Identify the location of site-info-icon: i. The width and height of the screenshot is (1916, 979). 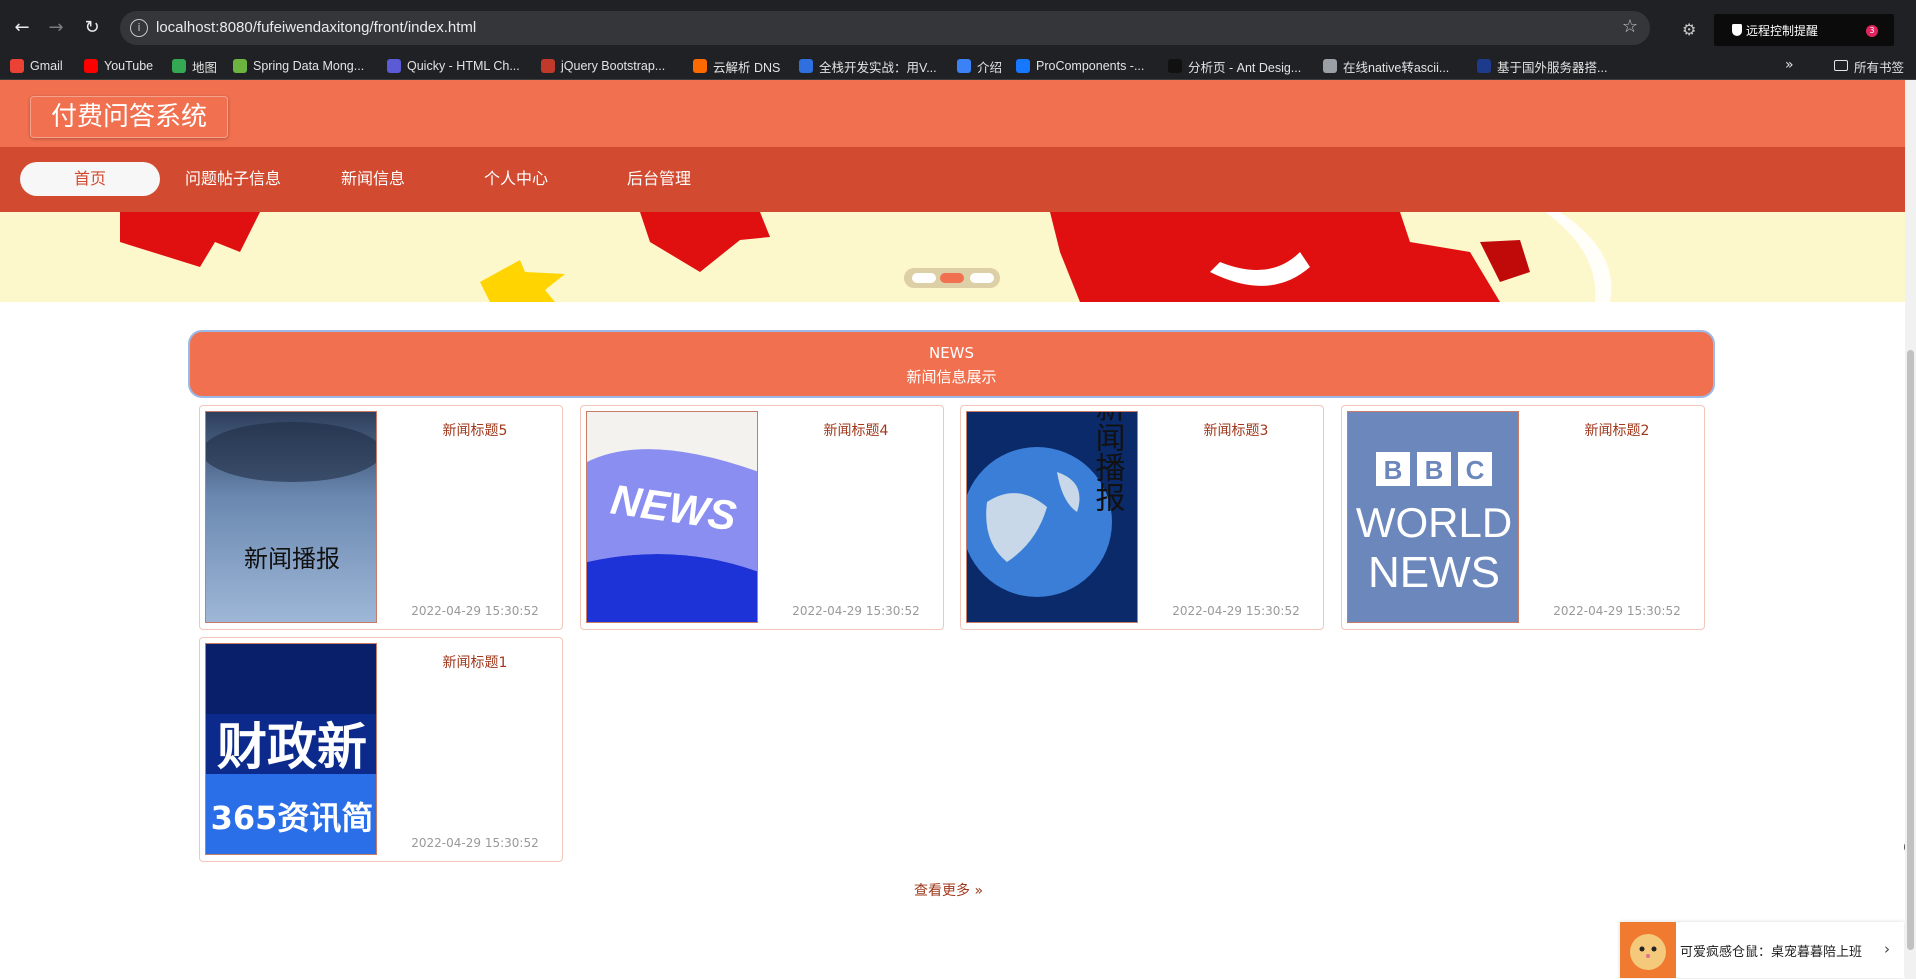
(139, 28).